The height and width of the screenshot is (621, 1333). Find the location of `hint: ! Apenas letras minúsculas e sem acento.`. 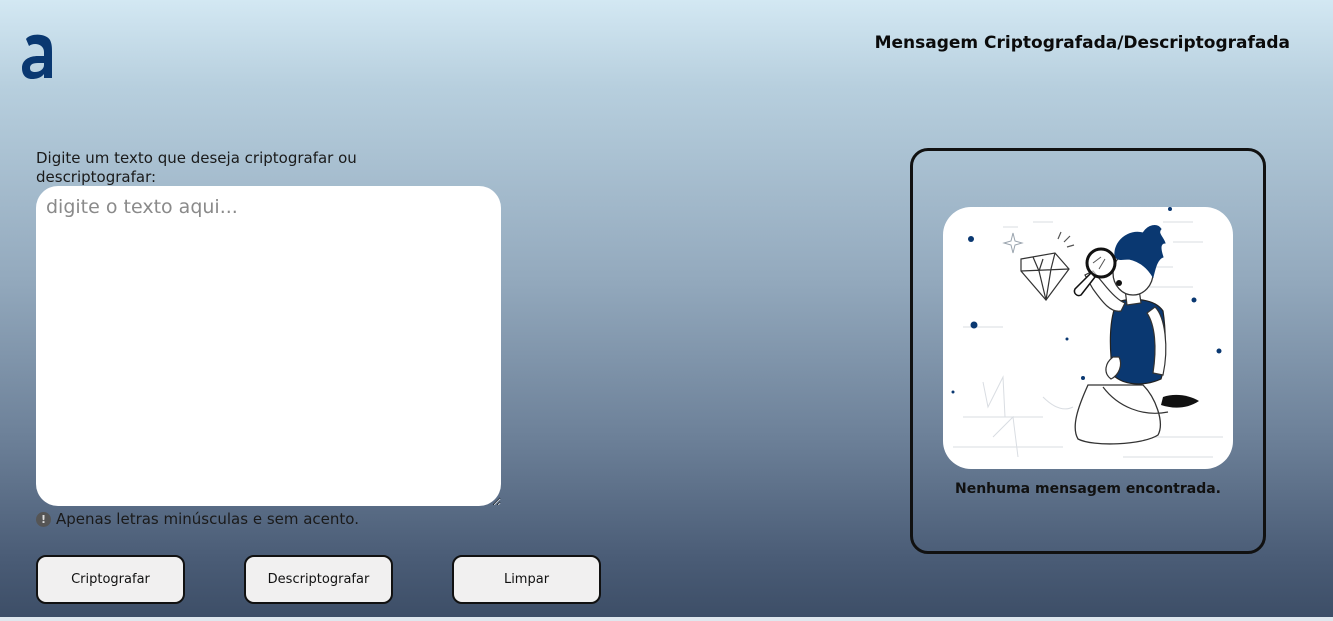

hint: ! Apenas letras minúsculas e sem acento. is located at coordinates (197, 519).